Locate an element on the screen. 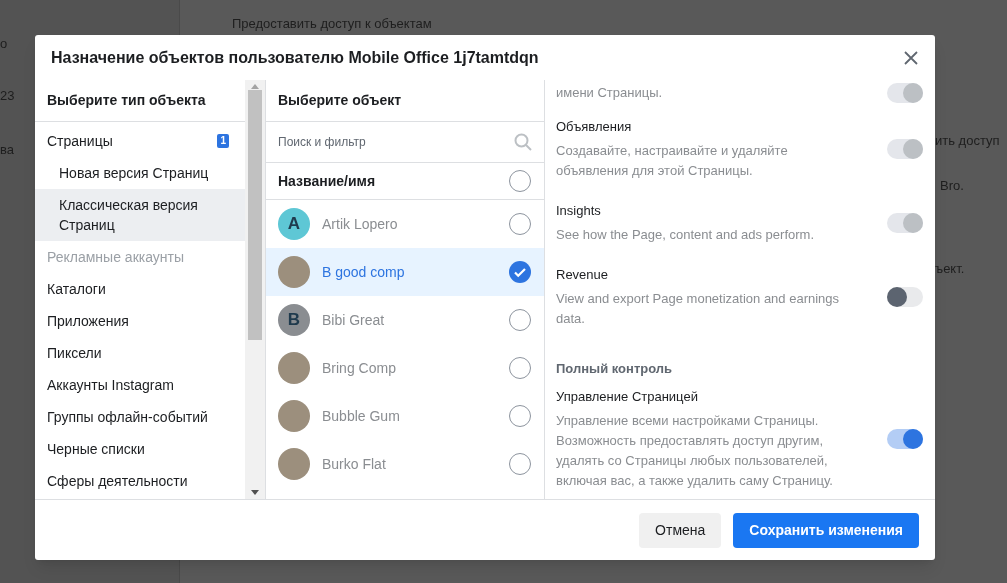 The width and height of the screenshot is (1007, 583). checked-radio is located at coordinates (520, 272).